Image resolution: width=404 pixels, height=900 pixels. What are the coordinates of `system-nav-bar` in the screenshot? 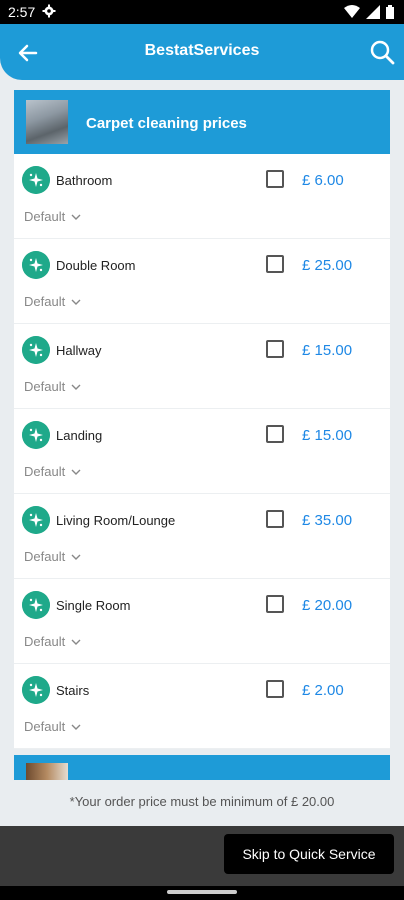 It's located at (202, 893).